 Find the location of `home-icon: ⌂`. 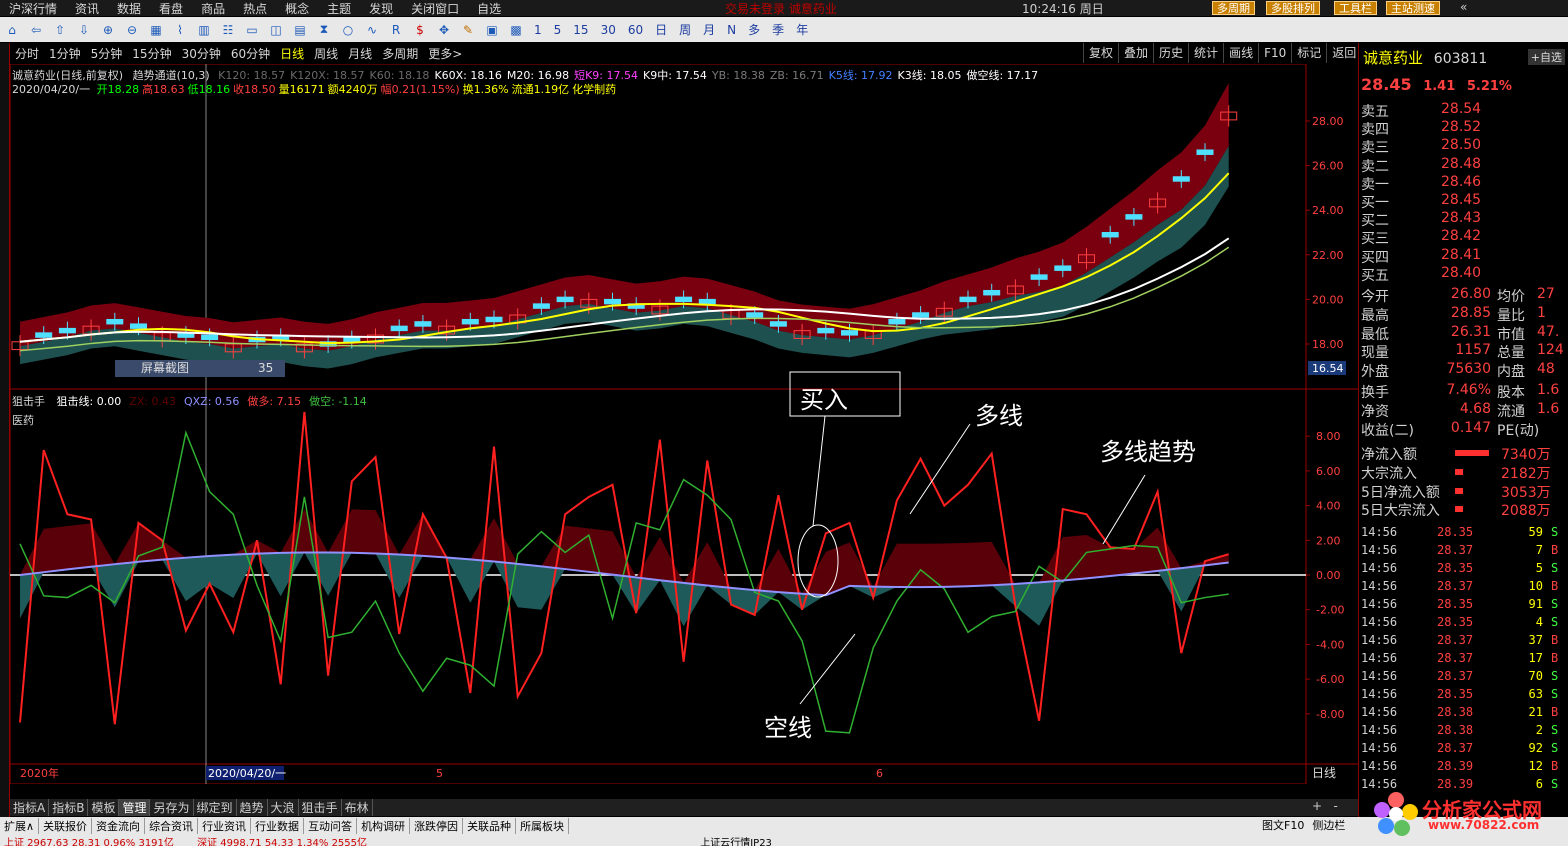

home-icon: ⌂ is located at coordinates (12, 30).